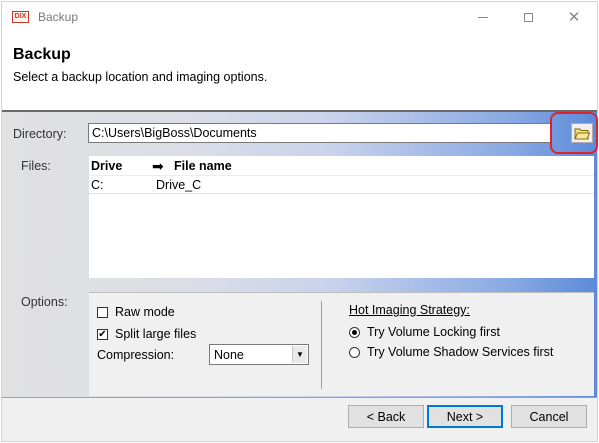  I want to click on back-button: < Back, so click(386, 416).